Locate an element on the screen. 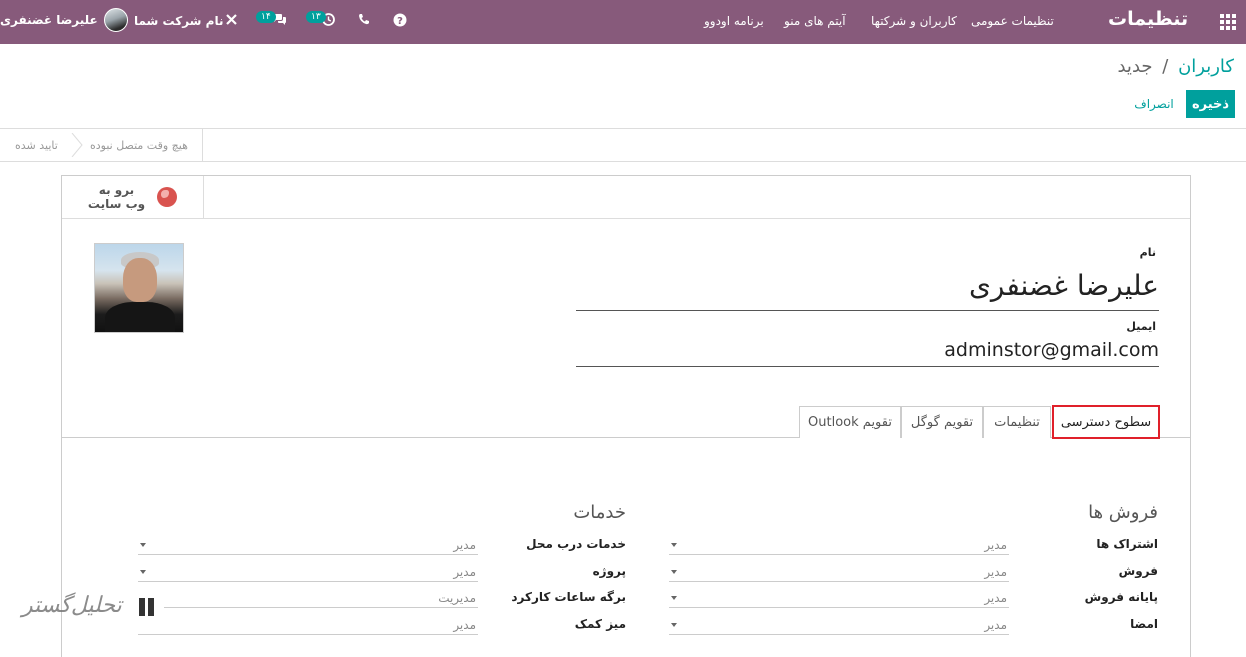 The image size is (1246, 657). select-sales: مدیر is located at coordinates (839, 572).